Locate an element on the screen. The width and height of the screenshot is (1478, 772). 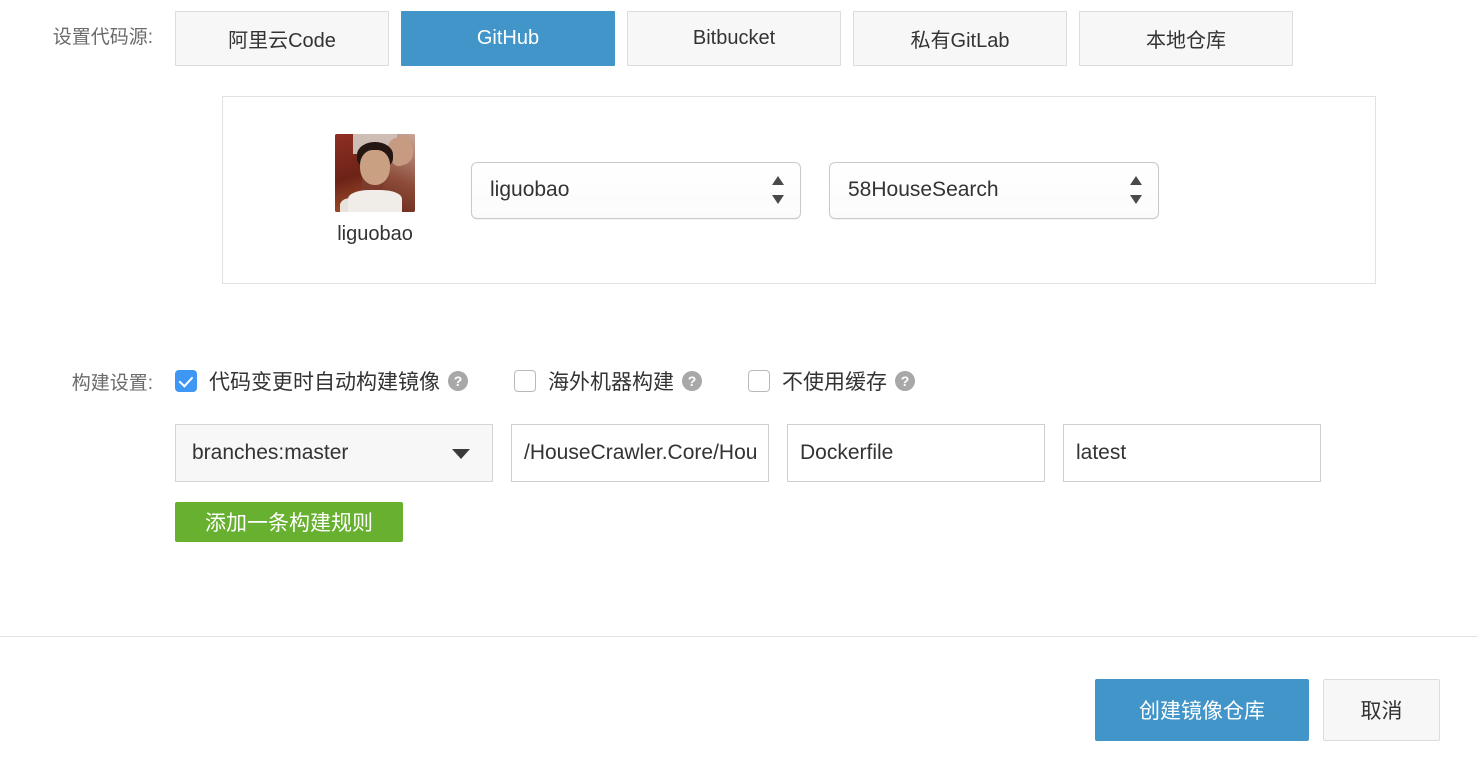
account-block: liguobao is located at coordinates (375, 190).